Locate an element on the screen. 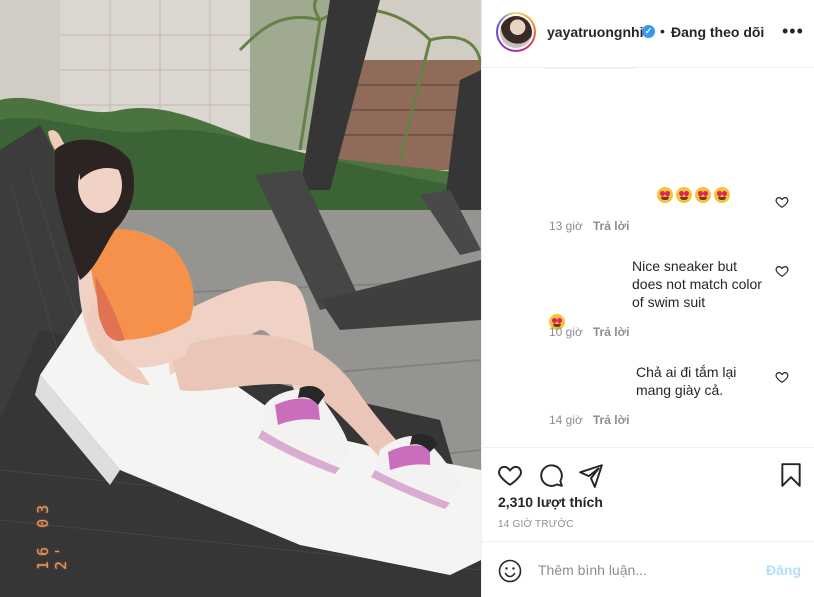  author-username: yayatruongnhi is located at coordinates (595, 32).